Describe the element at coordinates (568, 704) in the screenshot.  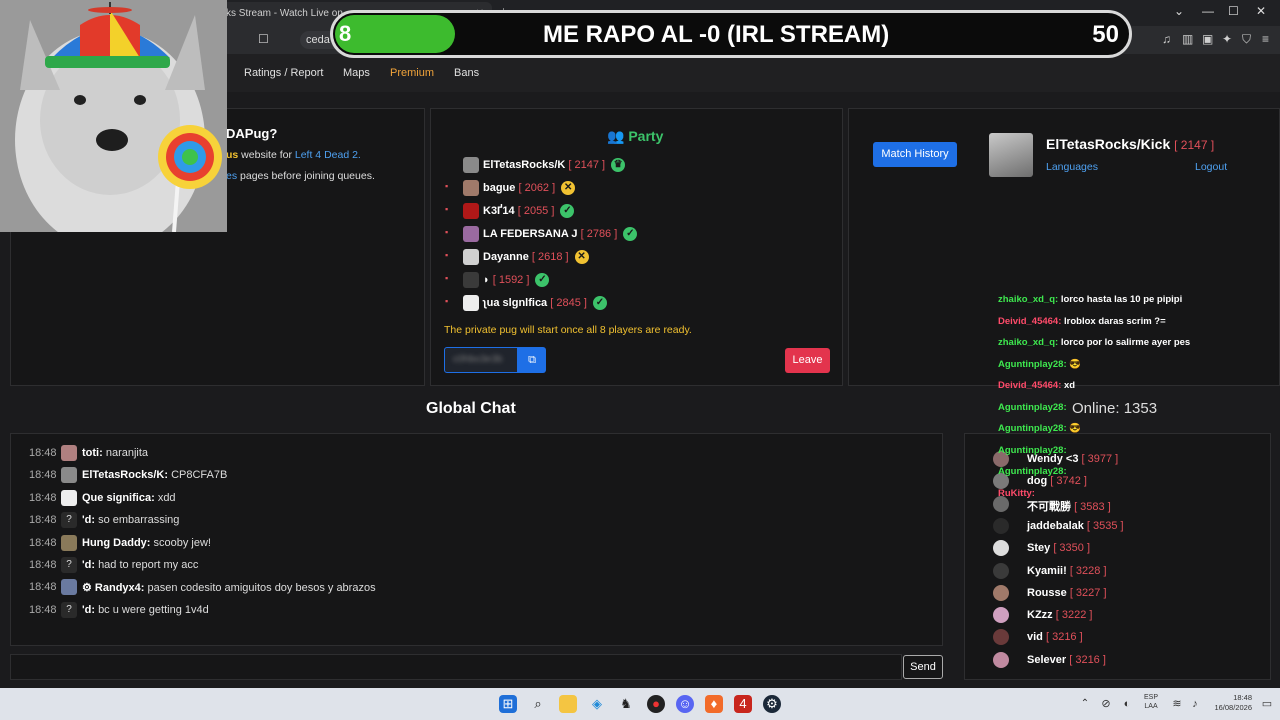
I see `file-explorer-icon` at that location.